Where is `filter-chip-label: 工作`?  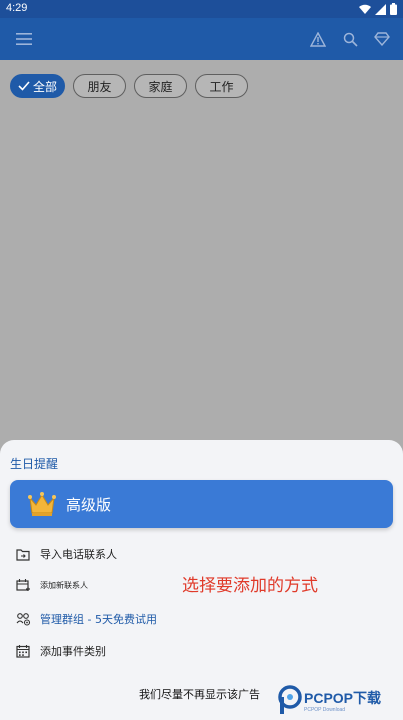 filter-chip-label: 工作 is located at coordinates (221, 86).